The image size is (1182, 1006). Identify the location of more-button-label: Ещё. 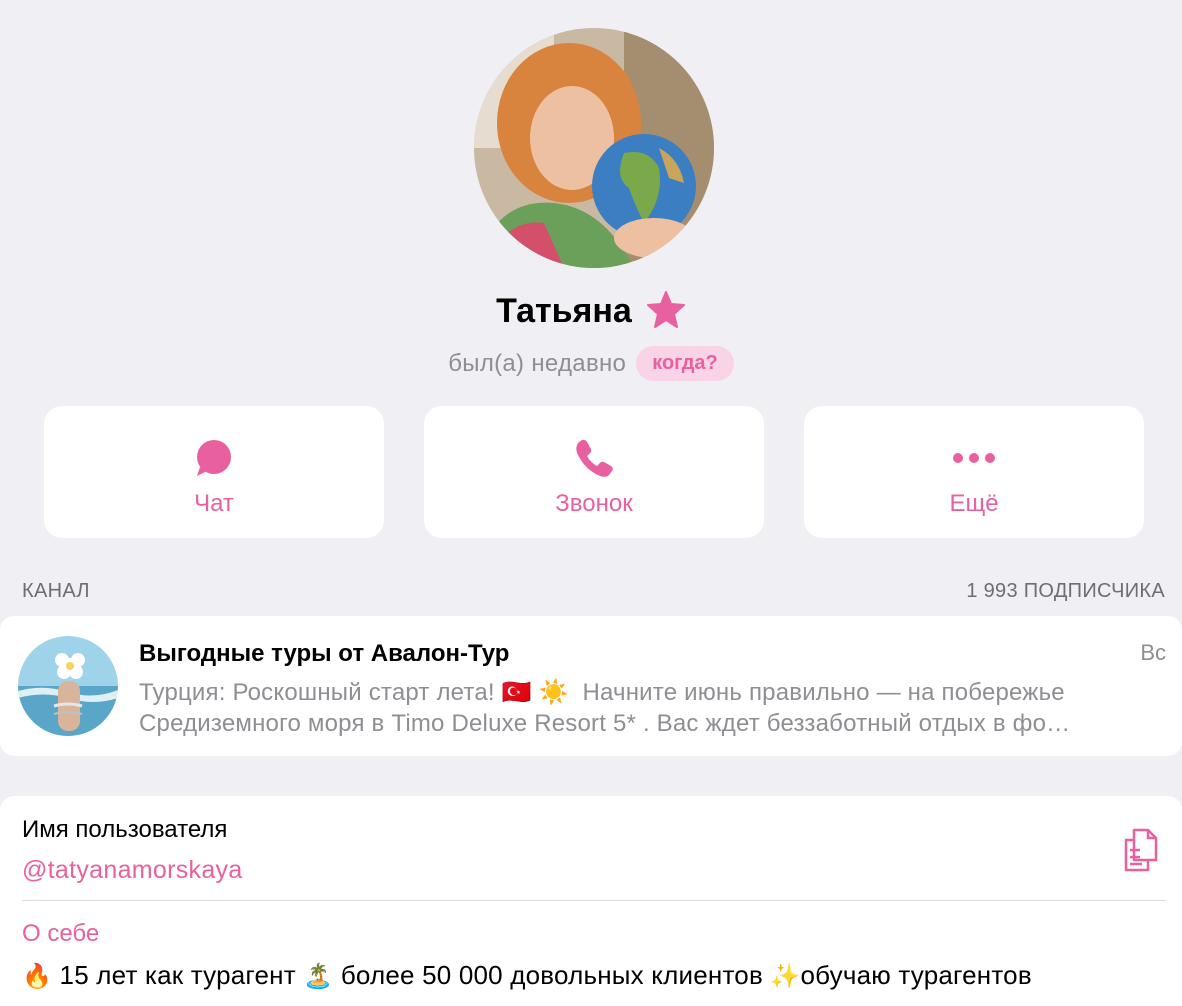
(974, 503).